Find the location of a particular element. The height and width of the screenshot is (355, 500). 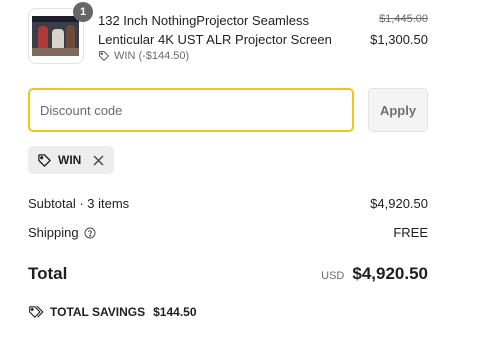

shipping-row-label: Shipping is located at coordinates (62, 232).